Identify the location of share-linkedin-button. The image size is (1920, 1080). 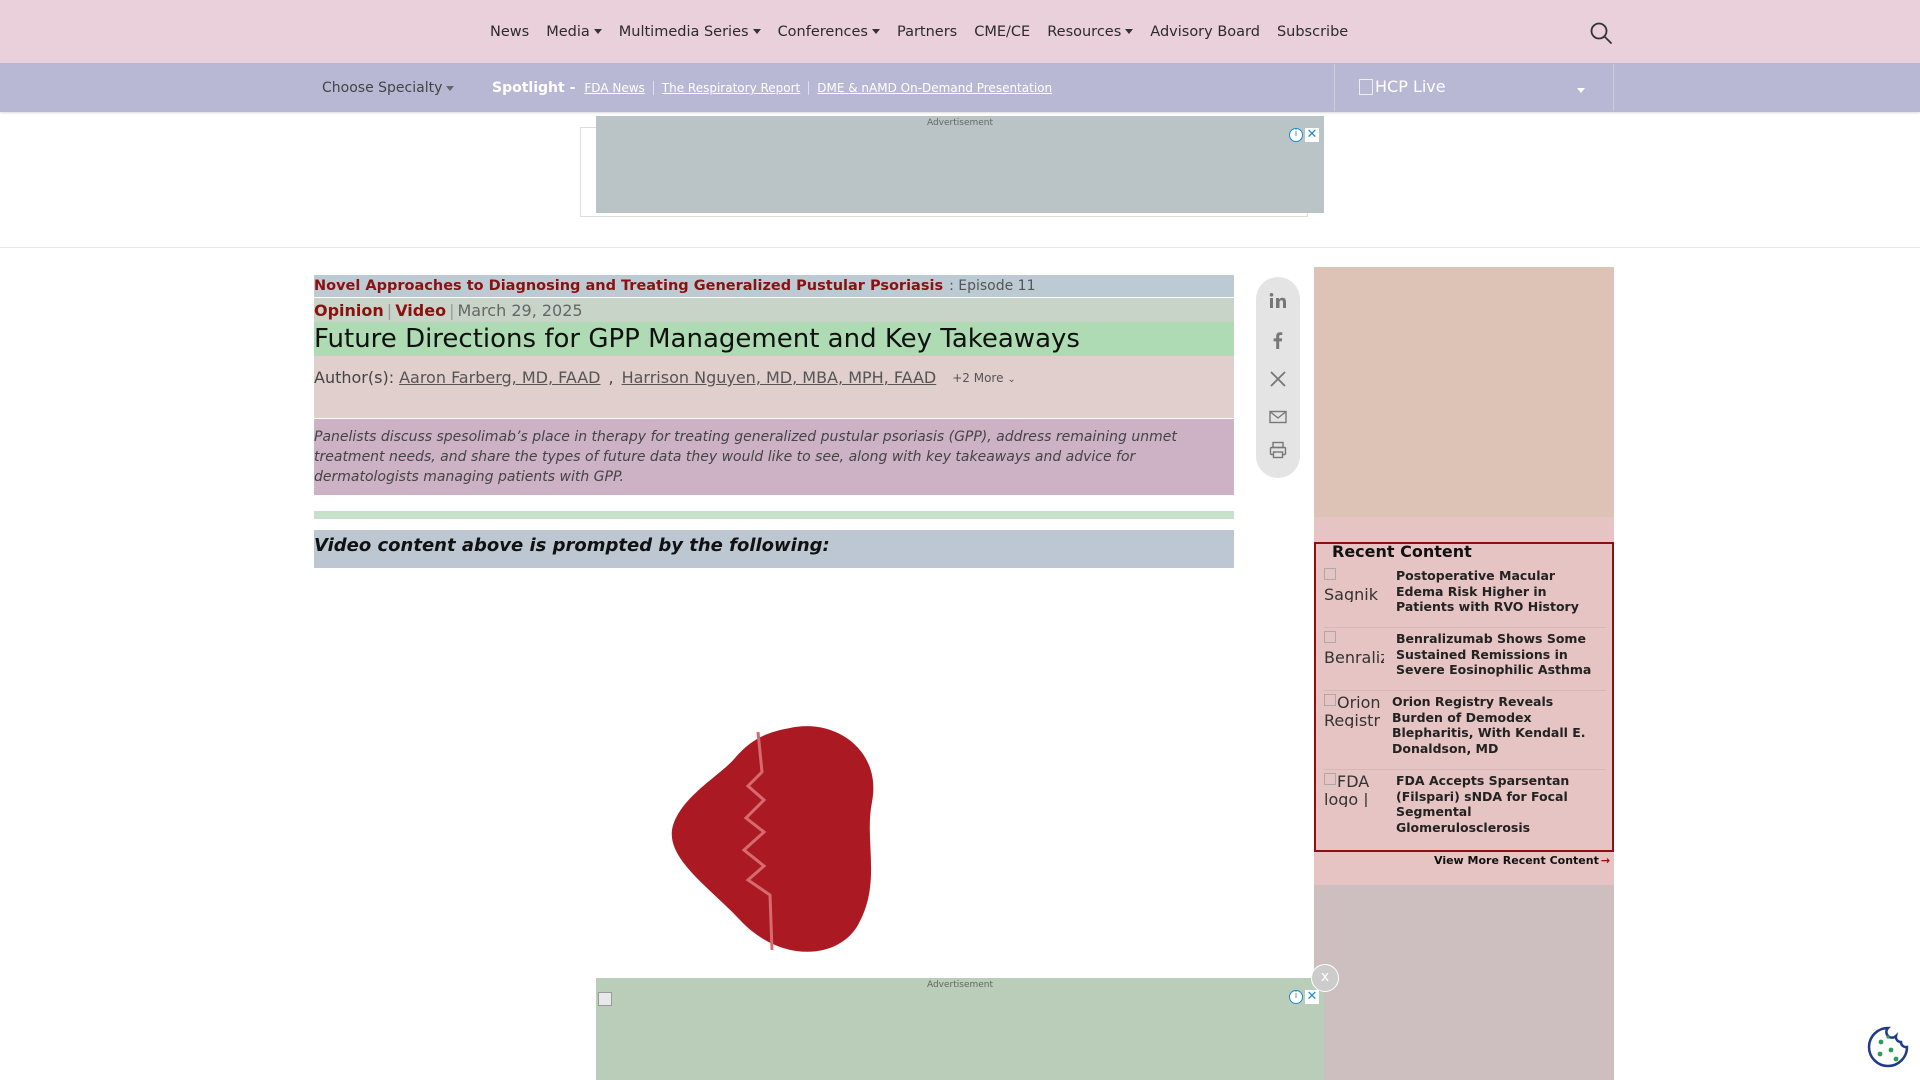
(1278, 301).